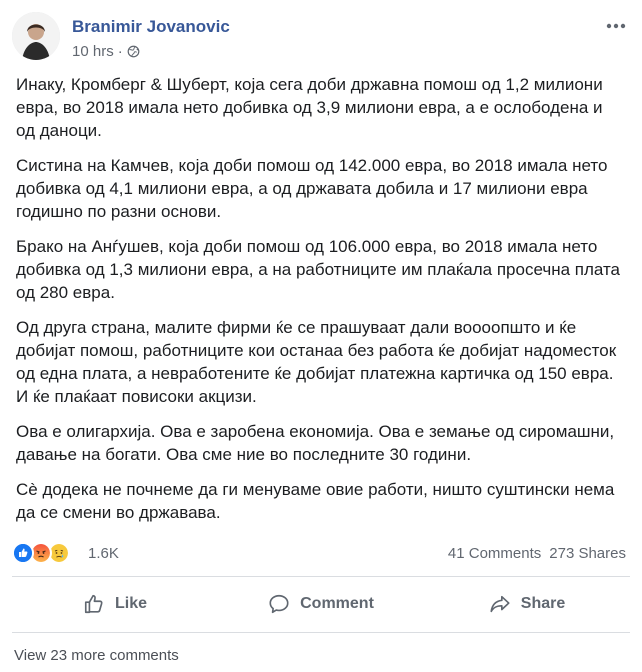 The width and height of the screenshot is (642, 672). What do you see at coordinates (494, 553) in the screenshot?
I see `comments-count: 41 Comments` at bounding box center [494, 553].